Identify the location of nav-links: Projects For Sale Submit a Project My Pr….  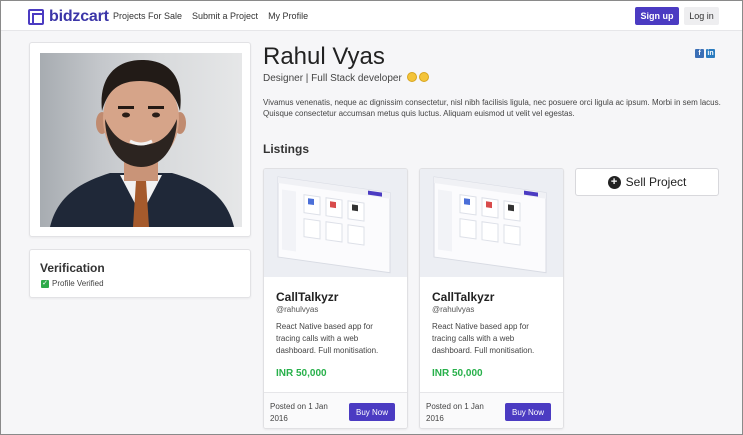
(210, 16).